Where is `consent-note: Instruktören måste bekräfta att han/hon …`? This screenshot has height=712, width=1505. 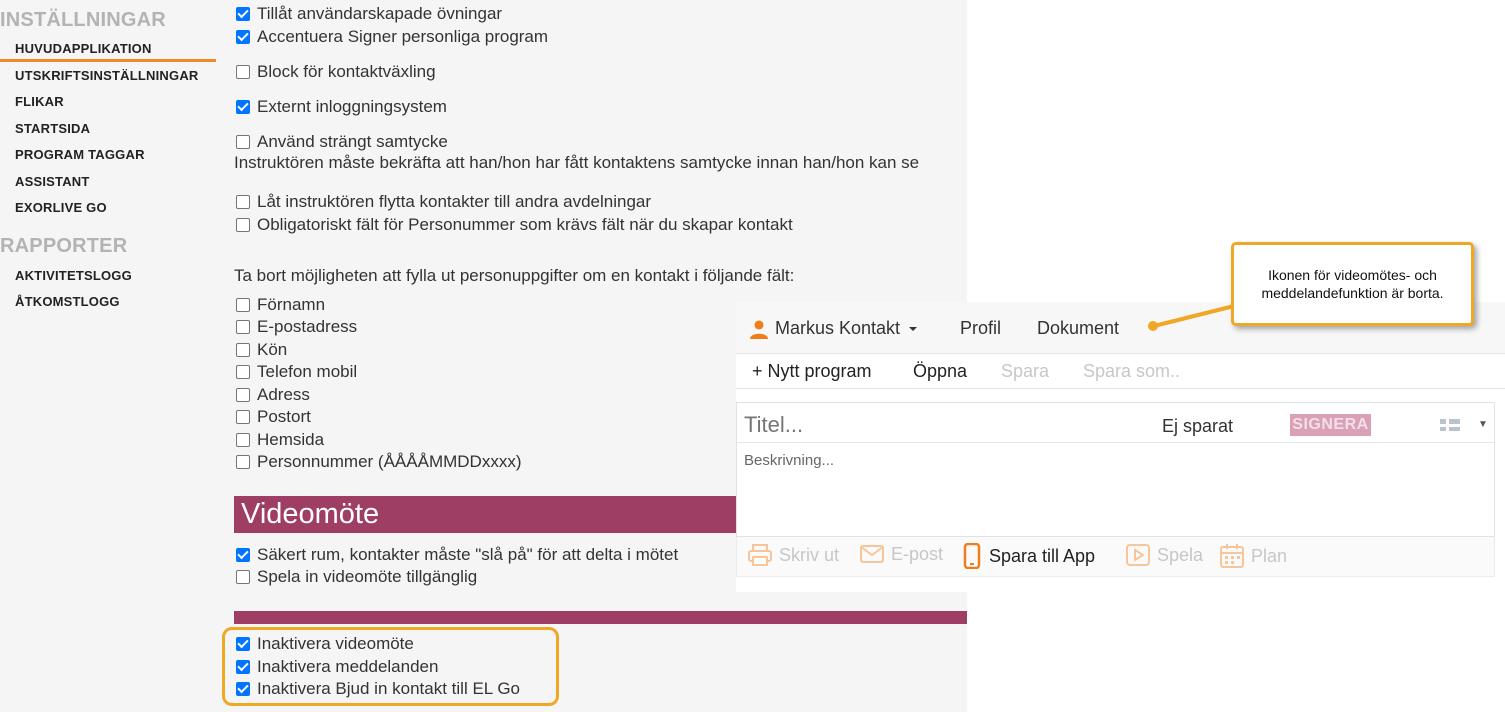
consent-note: Instruktören måste bekräfta att han/hon … is located at coordinates (577, 162).